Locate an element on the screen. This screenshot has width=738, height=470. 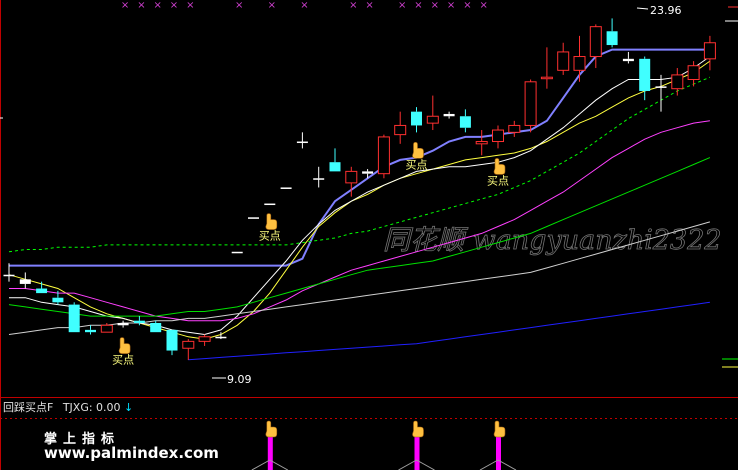
x-marker-3: × is located at coordinates (174, 5).